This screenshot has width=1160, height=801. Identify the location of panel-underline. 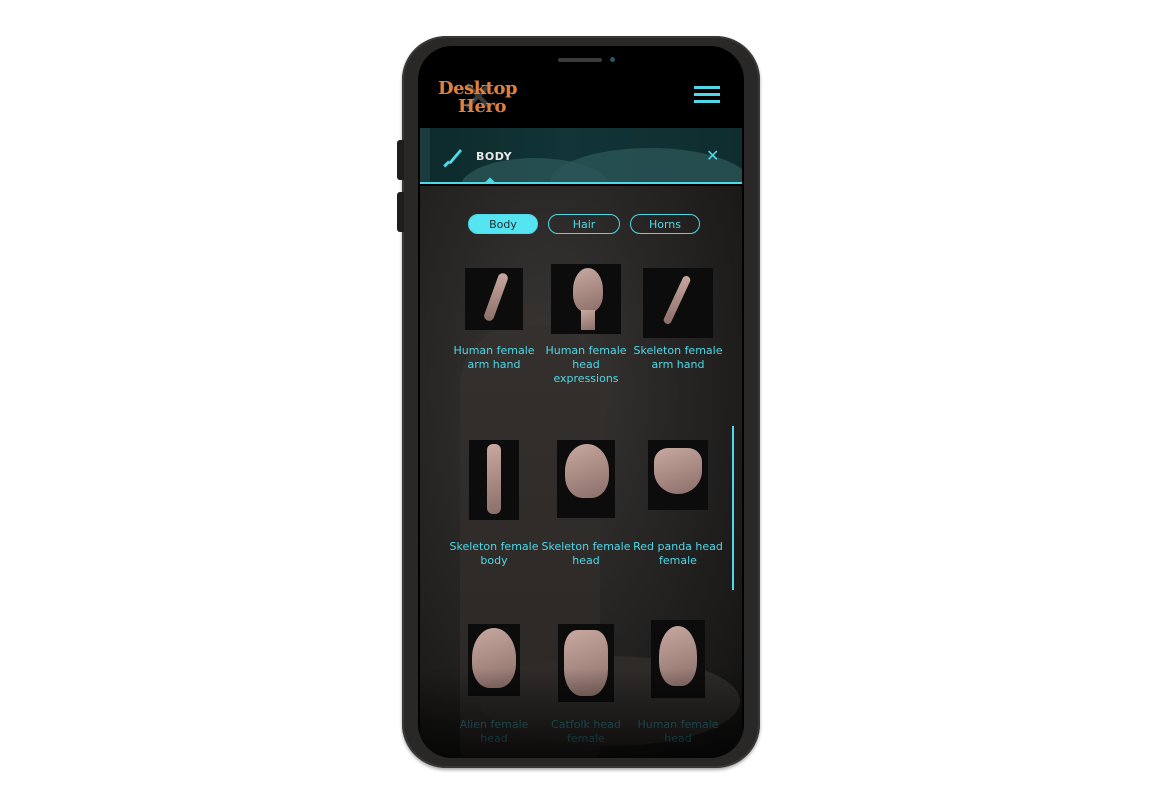
(581, 183).